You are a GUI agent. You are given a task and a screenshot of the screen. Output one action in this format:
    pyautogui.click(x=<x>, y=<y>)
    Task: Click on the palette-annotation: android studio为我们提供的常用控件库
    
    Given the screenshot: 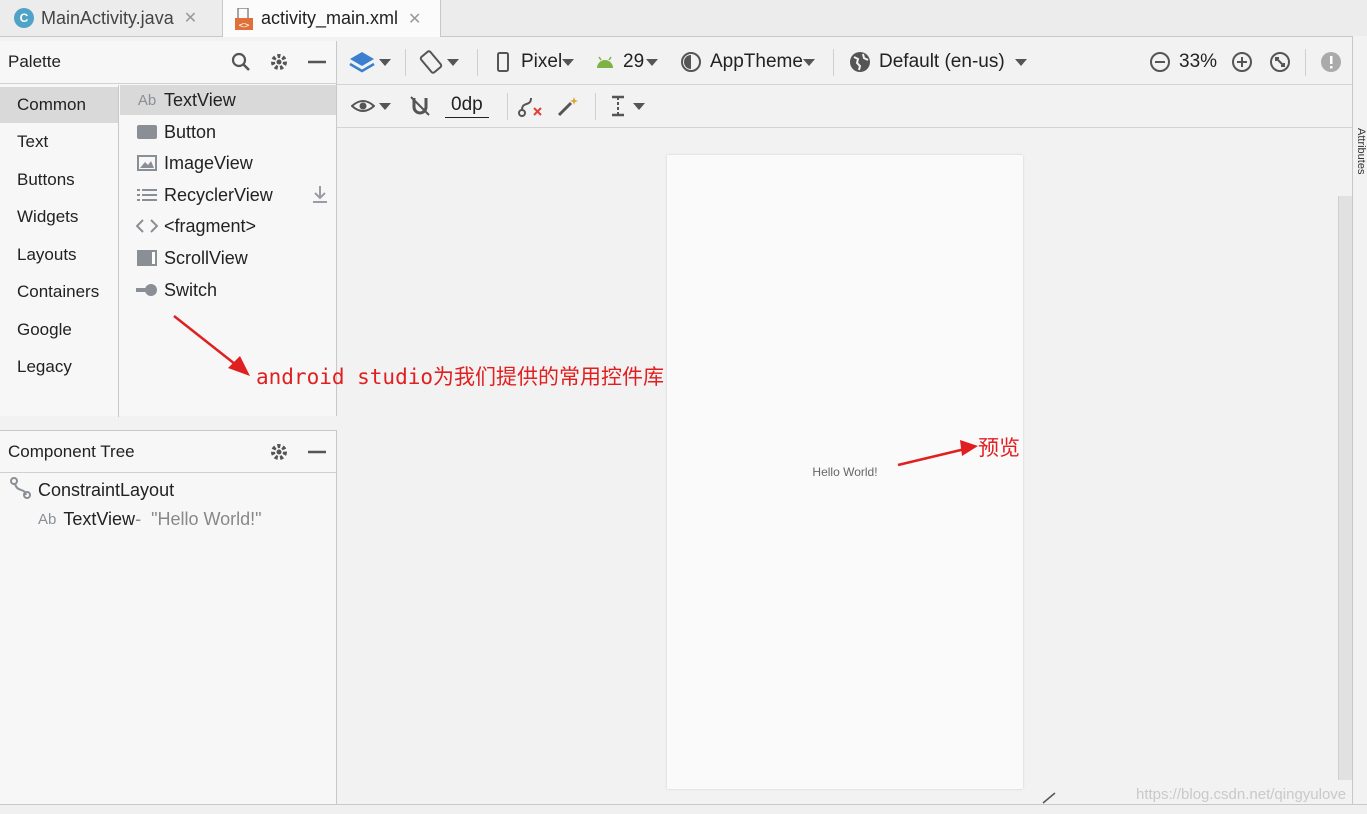 What is the action you would take?
    pyautogui.click(x=460, y=377)
    